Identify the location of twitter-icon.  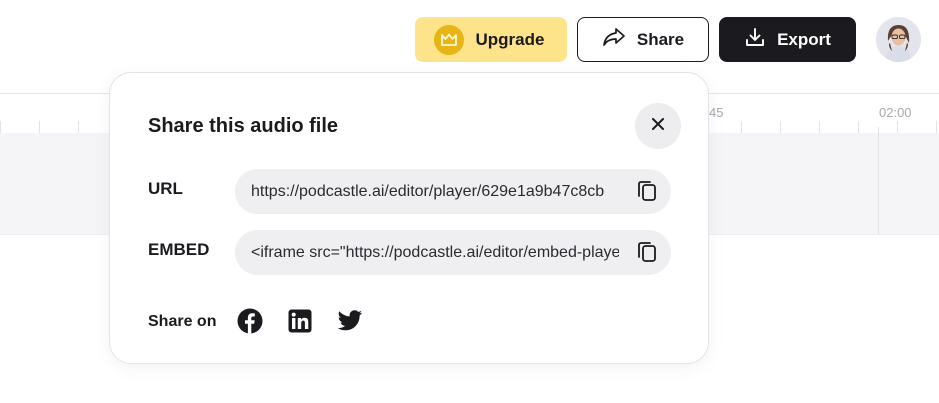
(350, 321).